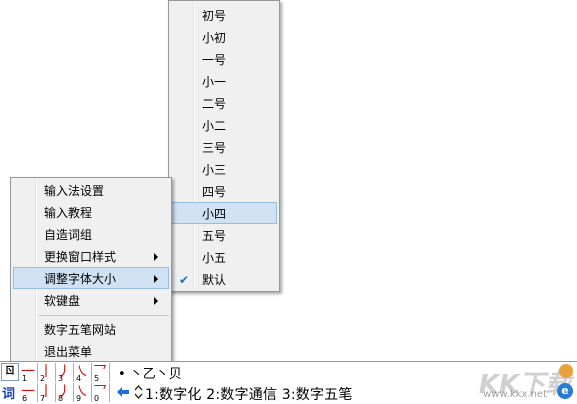  Describe the element at coordinates (65, 372) in the screenshot. I see `stroke-key-3: 丿3` at that location.